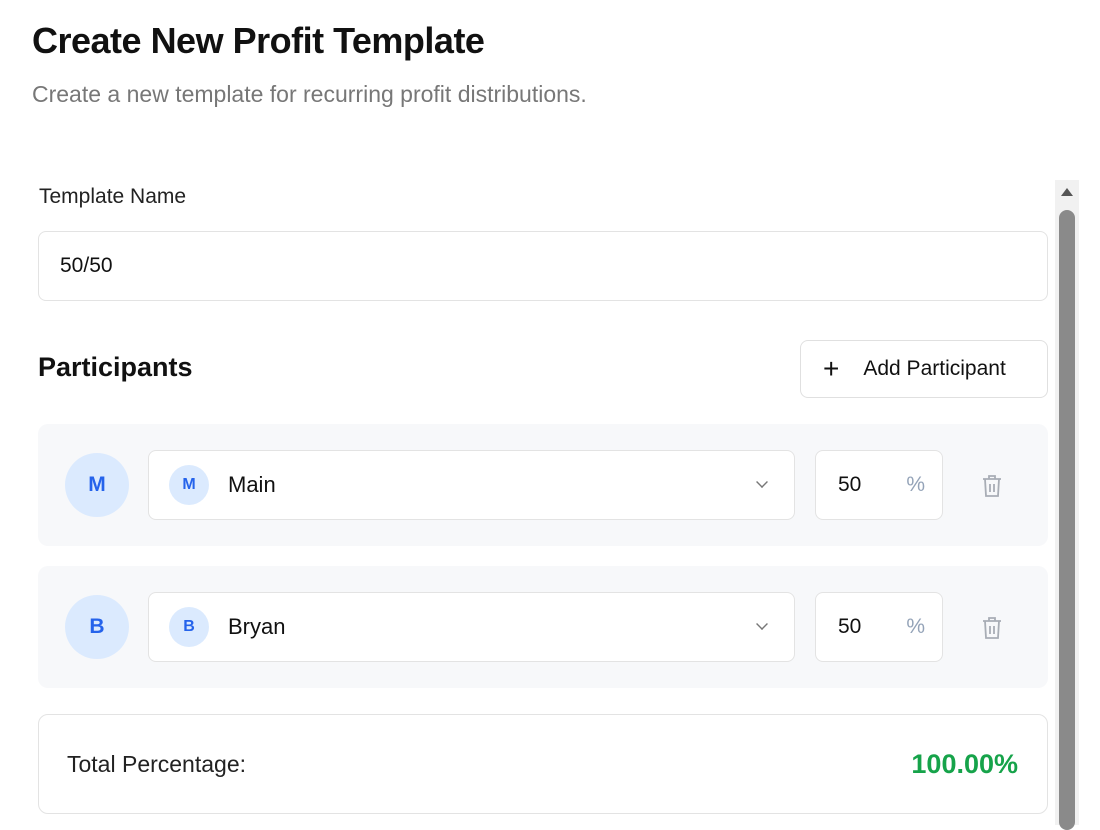 The image size is (1100, 830). Describe the element at coordinates (189, 485) in the screenshot. I see `option-avatar: M` at that location.